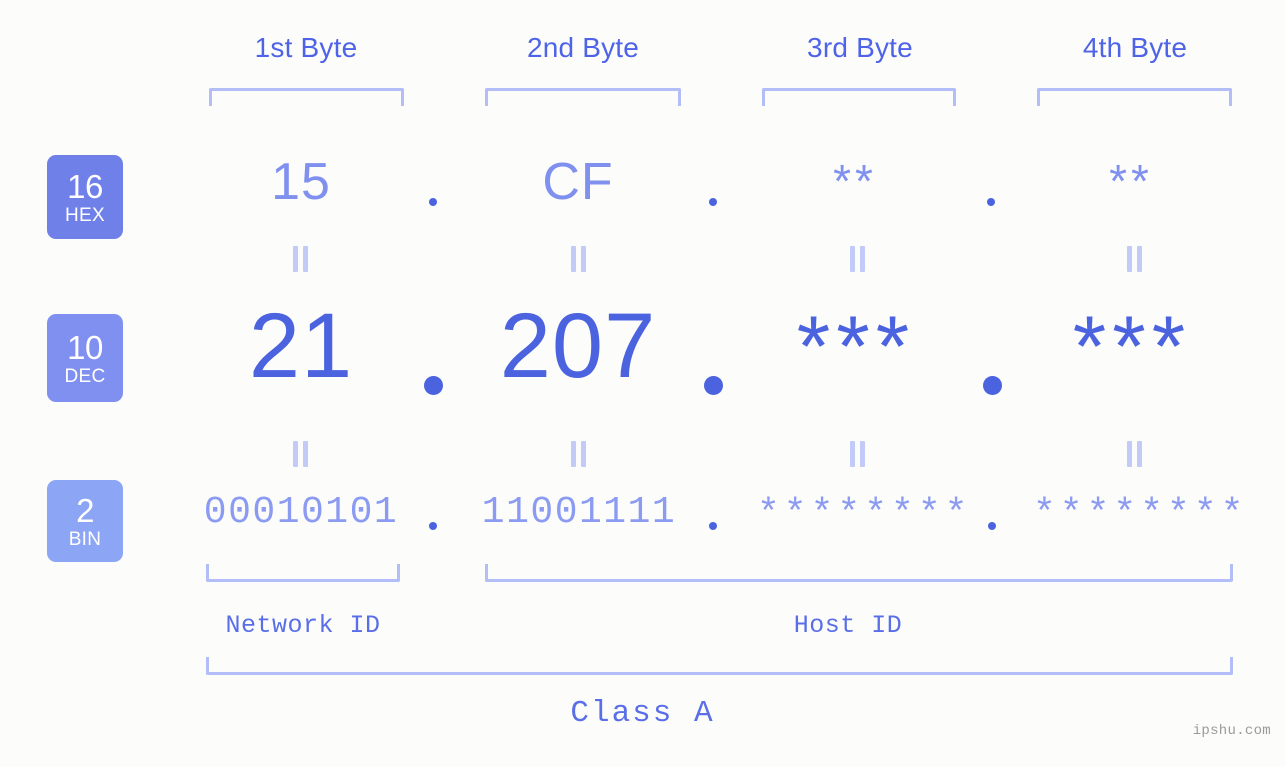 The image size is (1285, 767). I want to click on hex-byte-4-value: **, so click(1131, 181).